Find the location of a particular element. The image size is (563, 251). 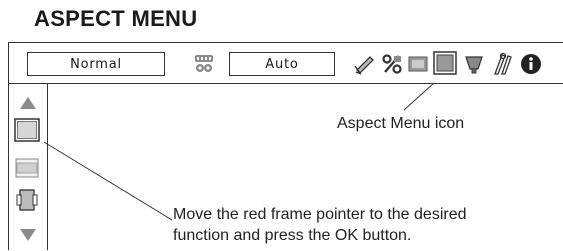

pointer-leader-line is located at coordinates (108, 181).